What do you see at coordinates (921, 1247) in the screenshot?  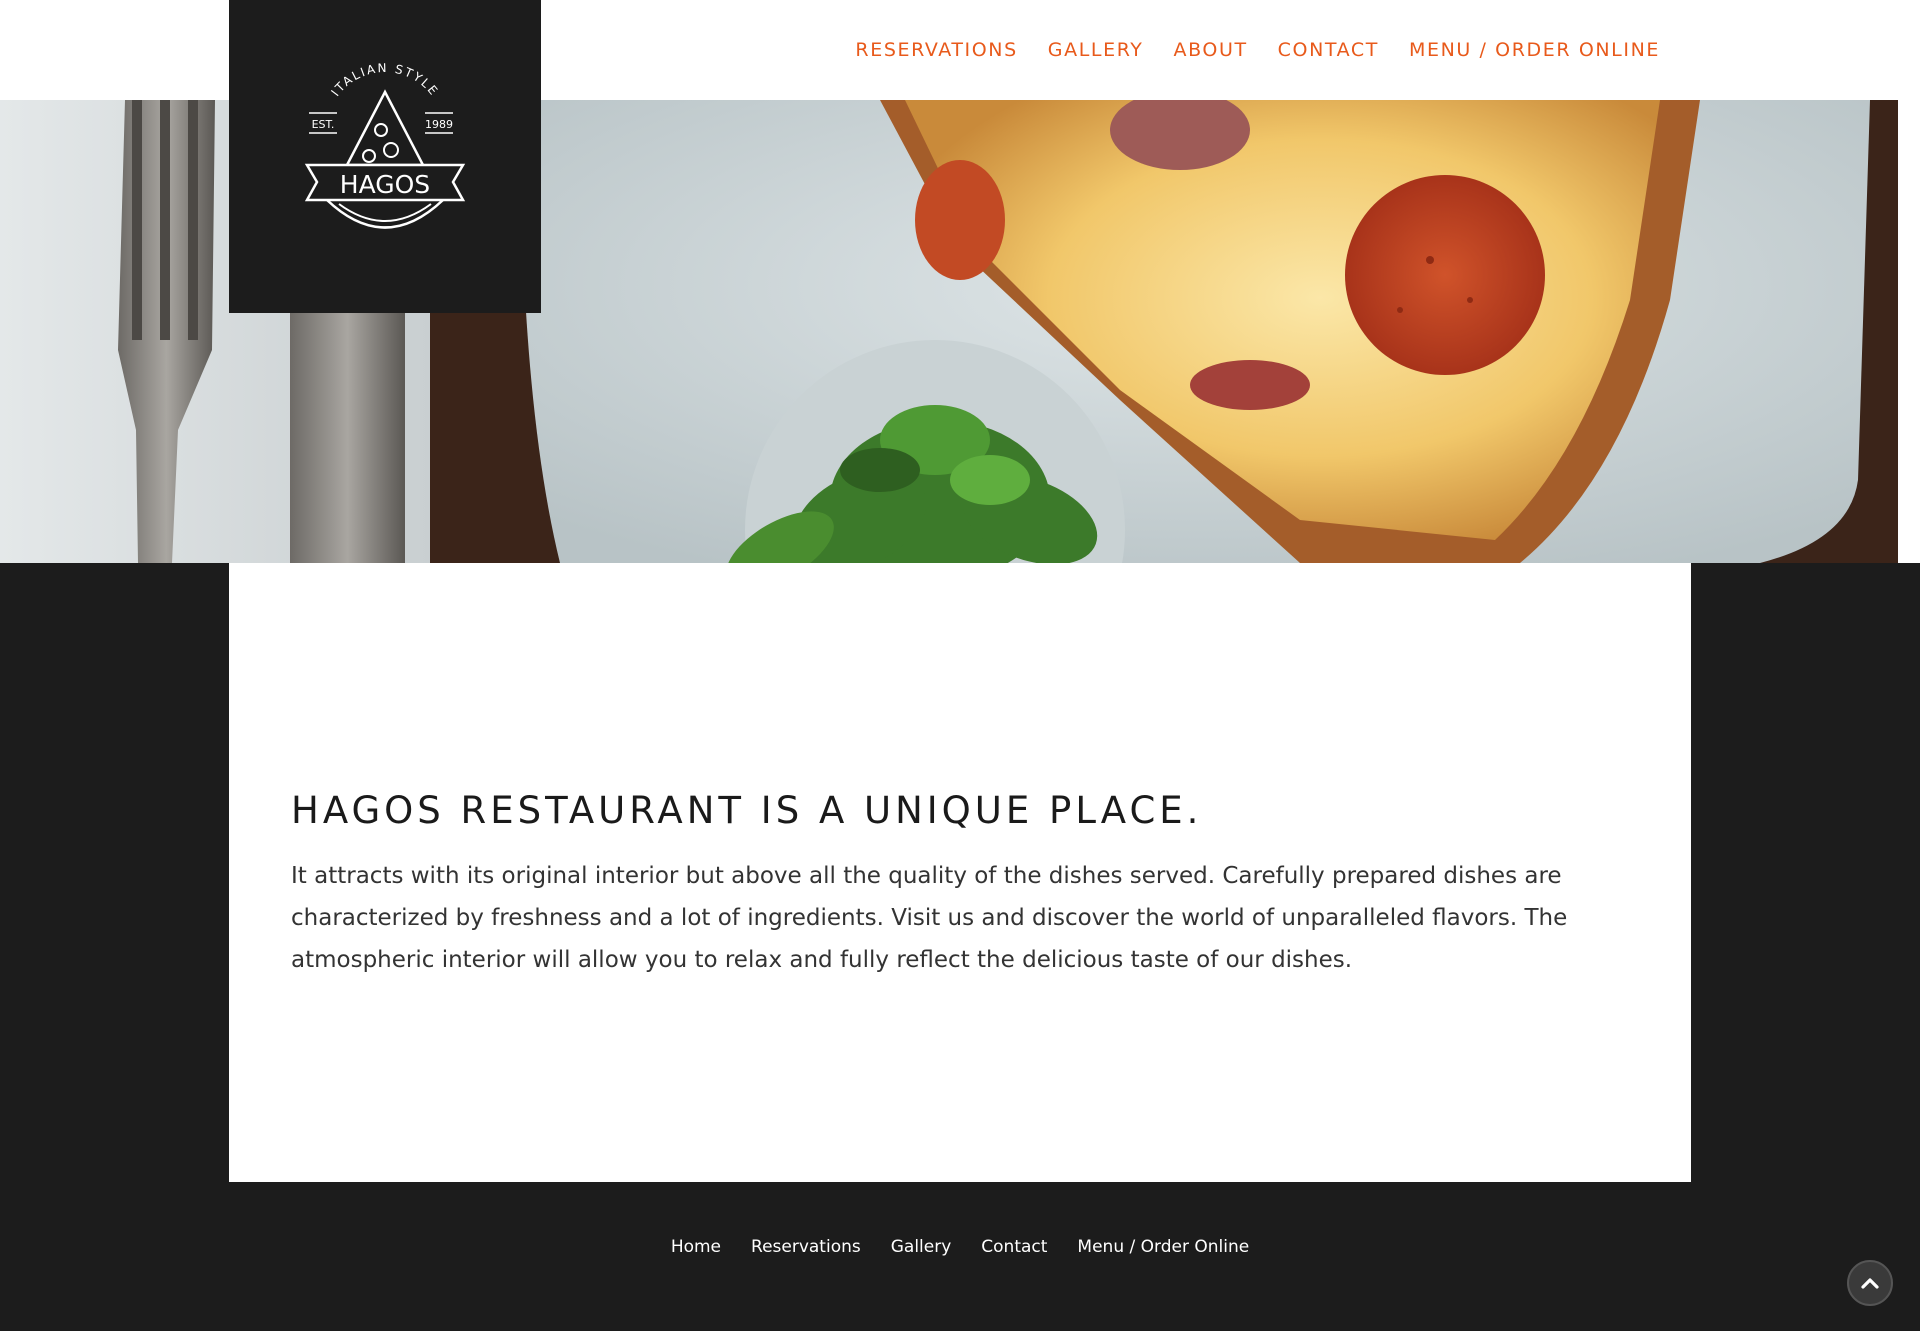 I see `footer-link-gallery: Gallery` at bounding box center [921, 1247].